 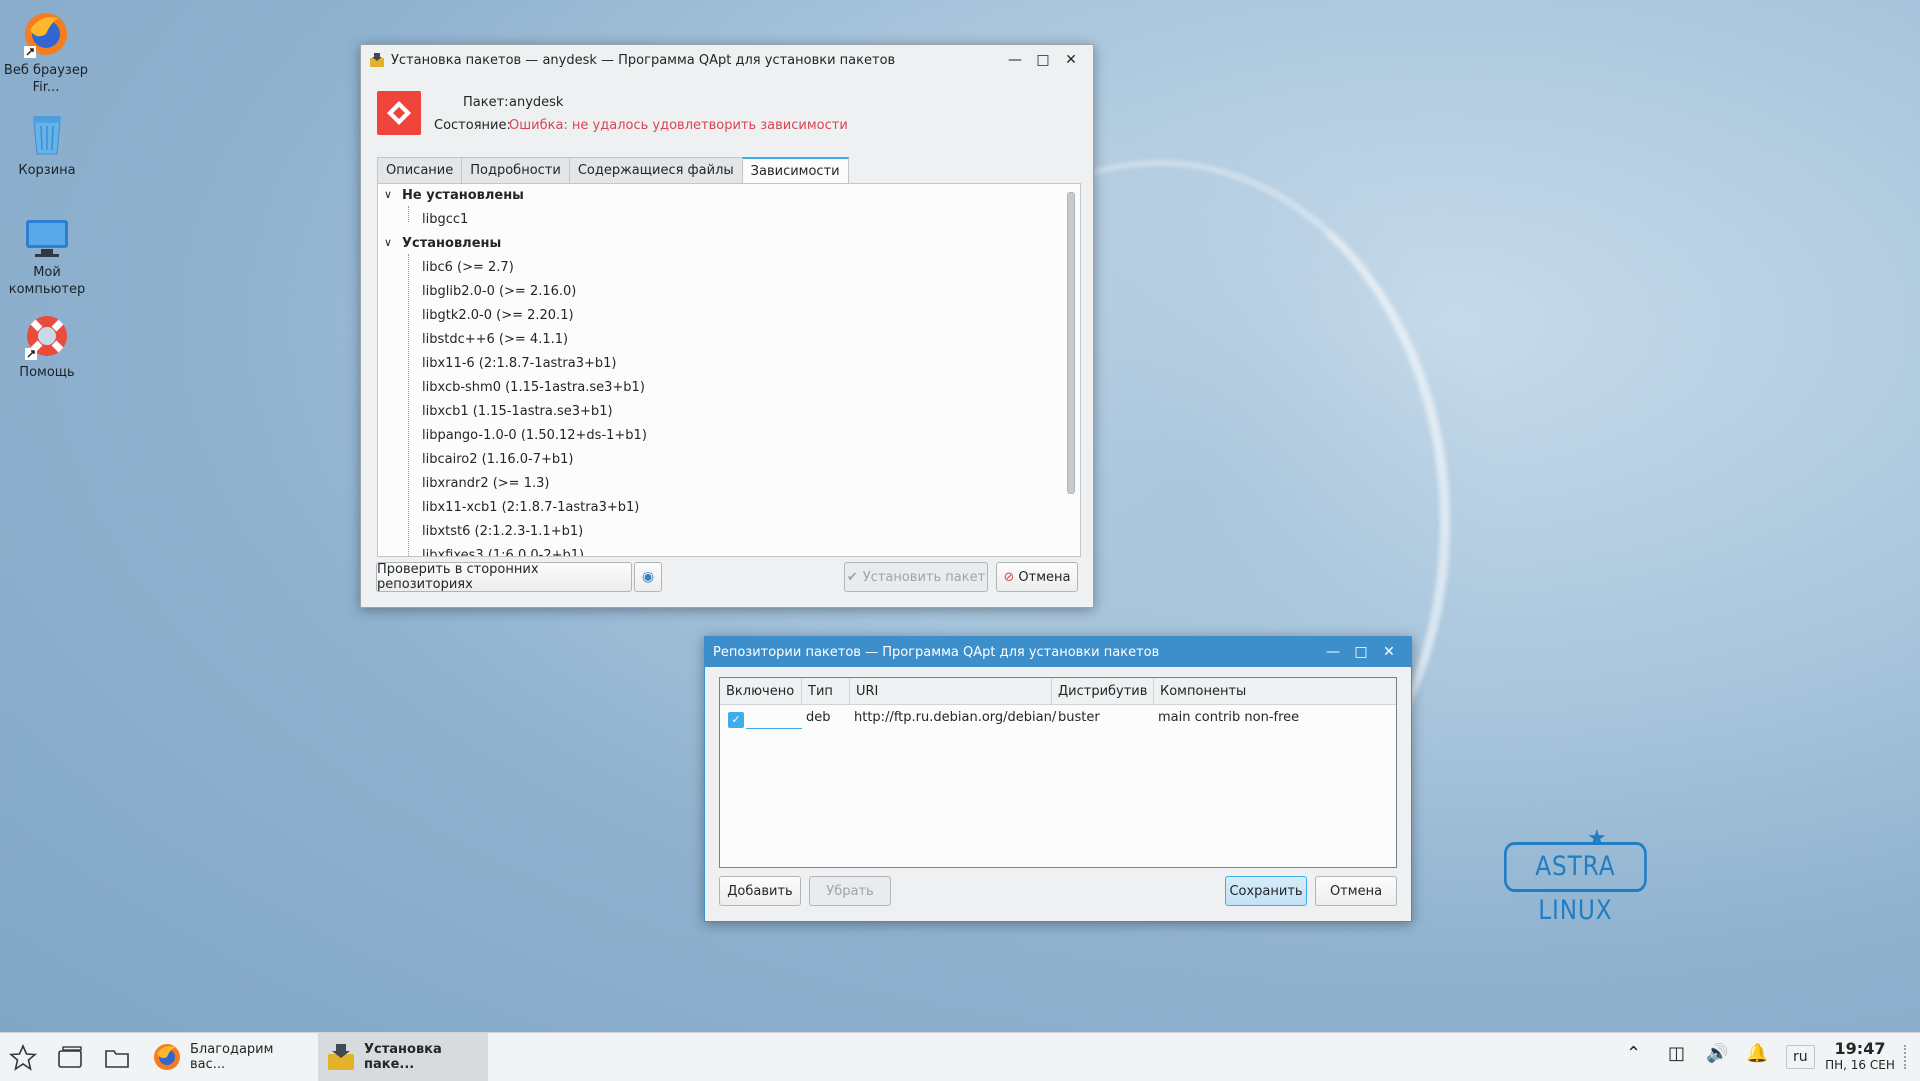 I want to click on install-button: ✔ Установить пакет, so click(x=916, y=577).